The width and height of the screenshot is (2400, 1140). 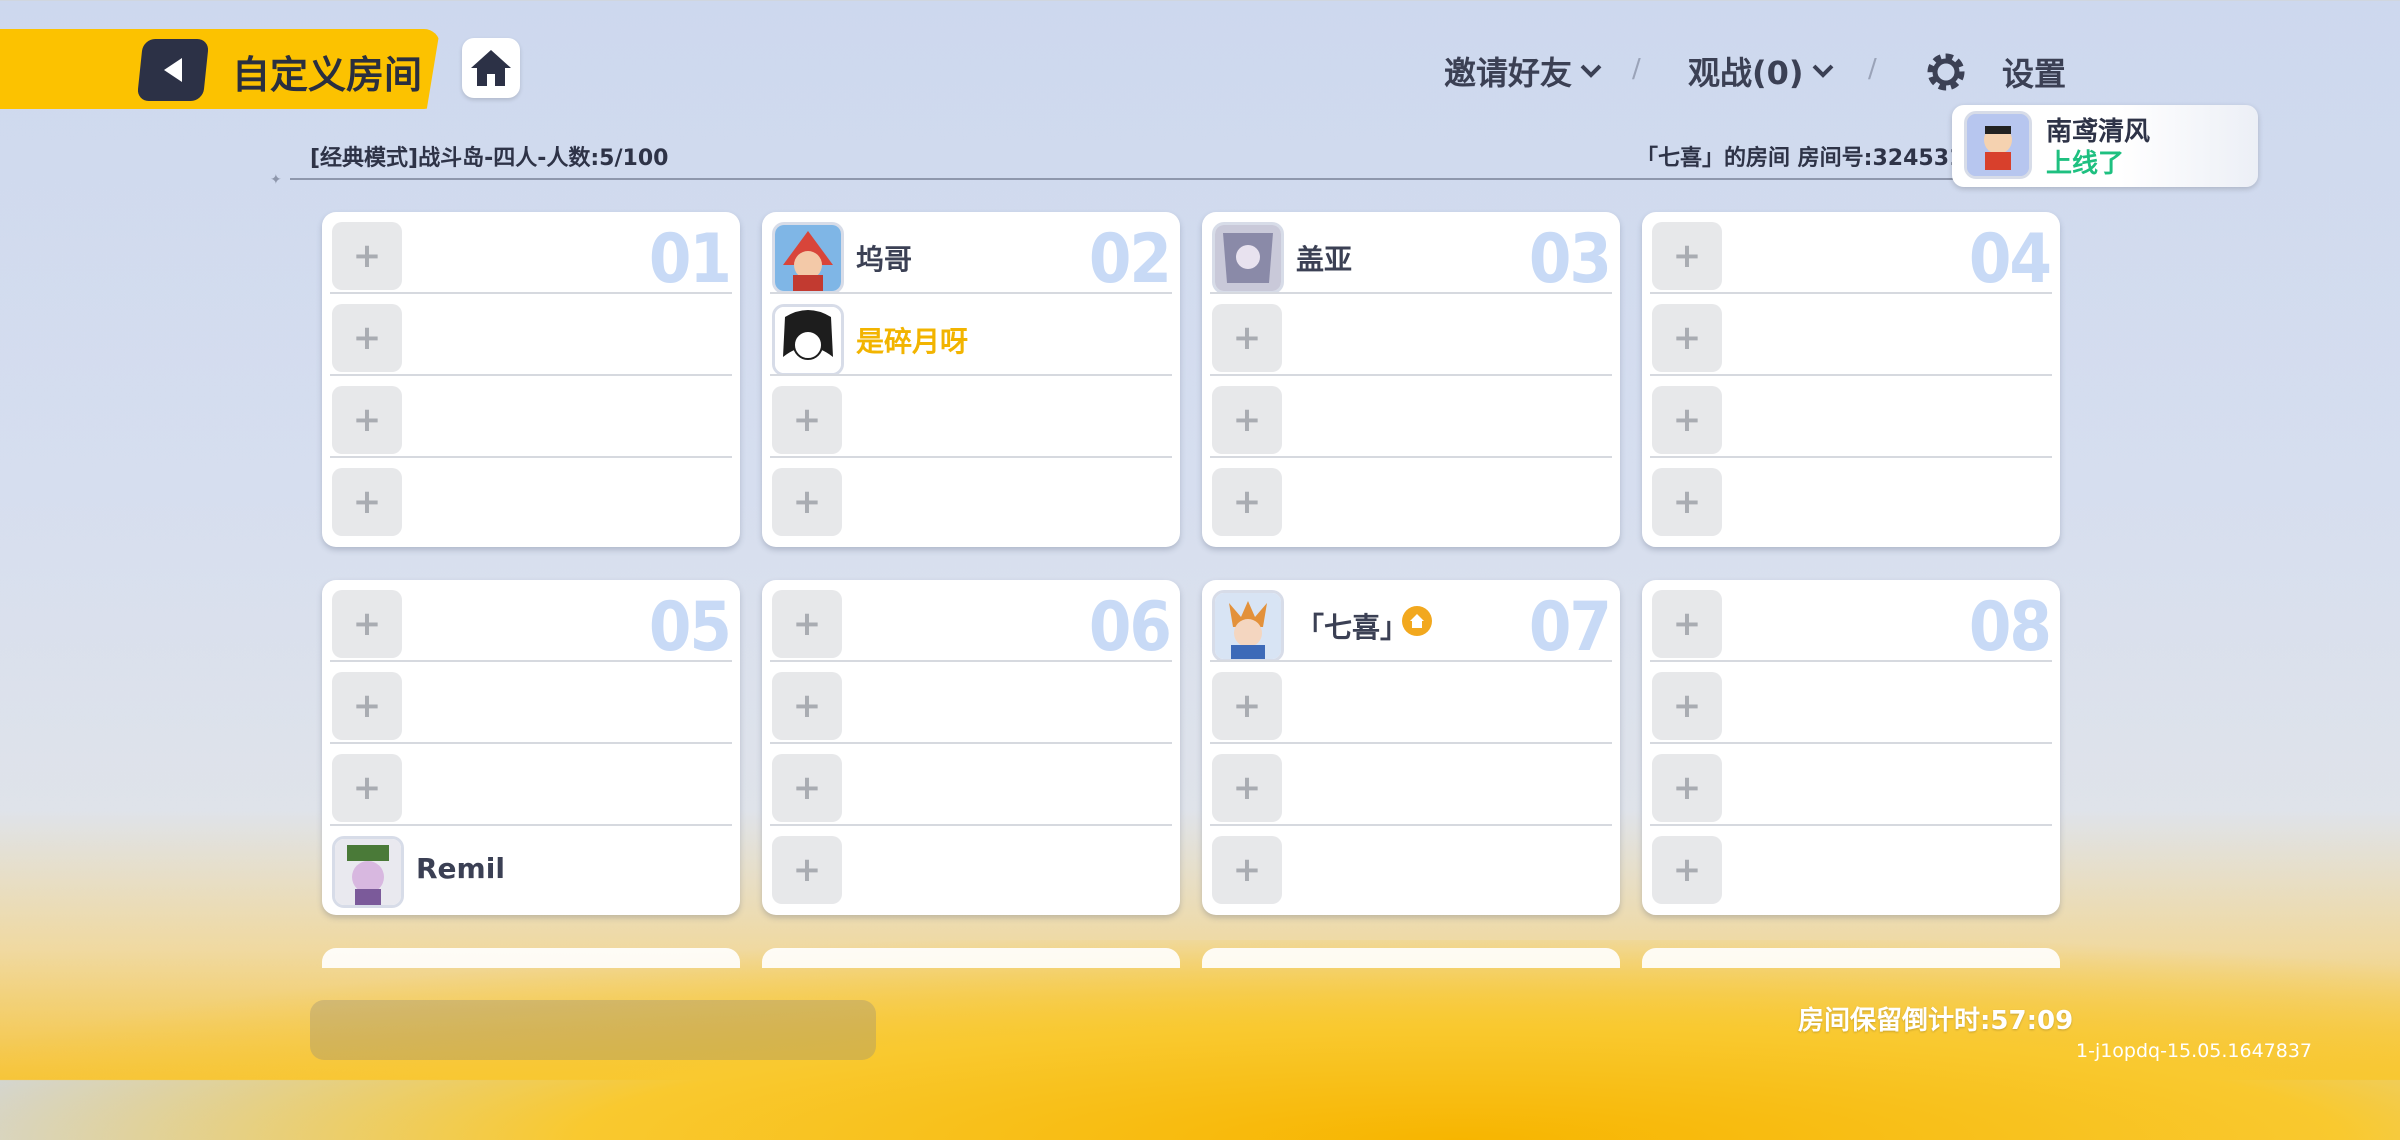 I want to click on spectate-button: 观战(0), so click(x=1761, y=71).